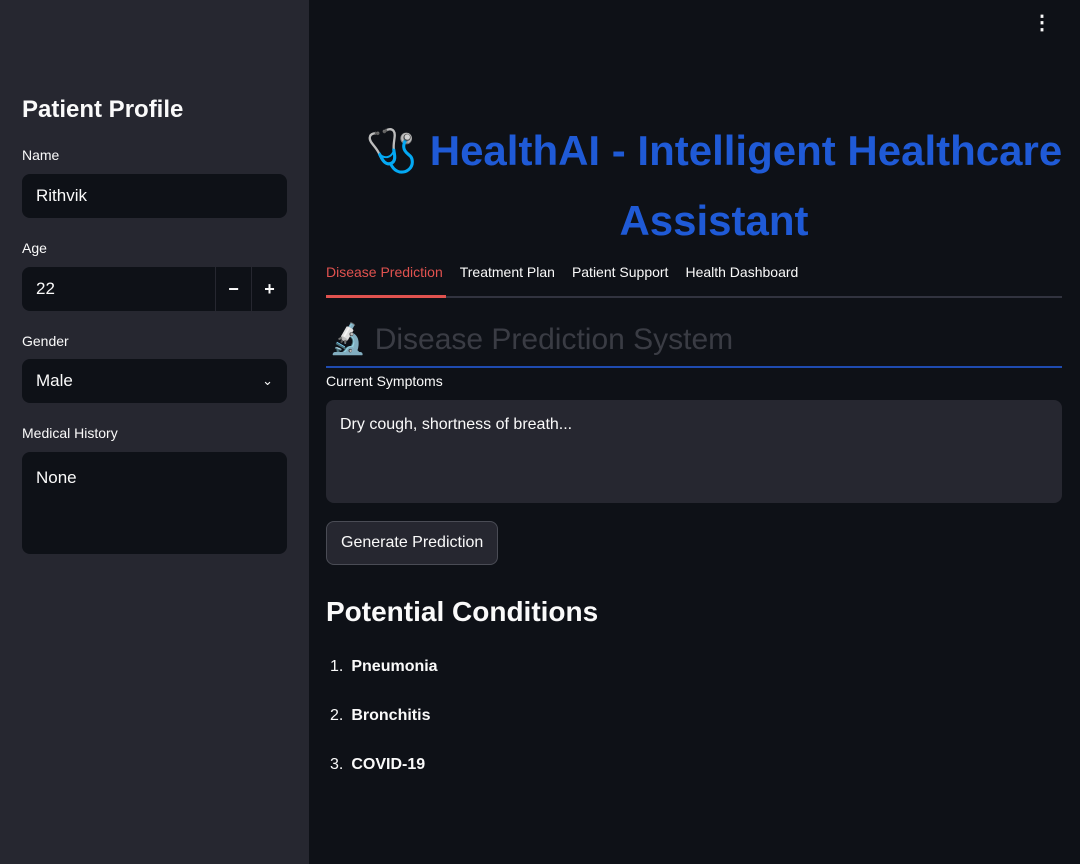 The height and width of the screenshot is (864, 1080). What do you see at coordinates (384, 381) in the screenshot?
I see `symptoms-label: Current Symptoms` at bounding box center [384, 381].